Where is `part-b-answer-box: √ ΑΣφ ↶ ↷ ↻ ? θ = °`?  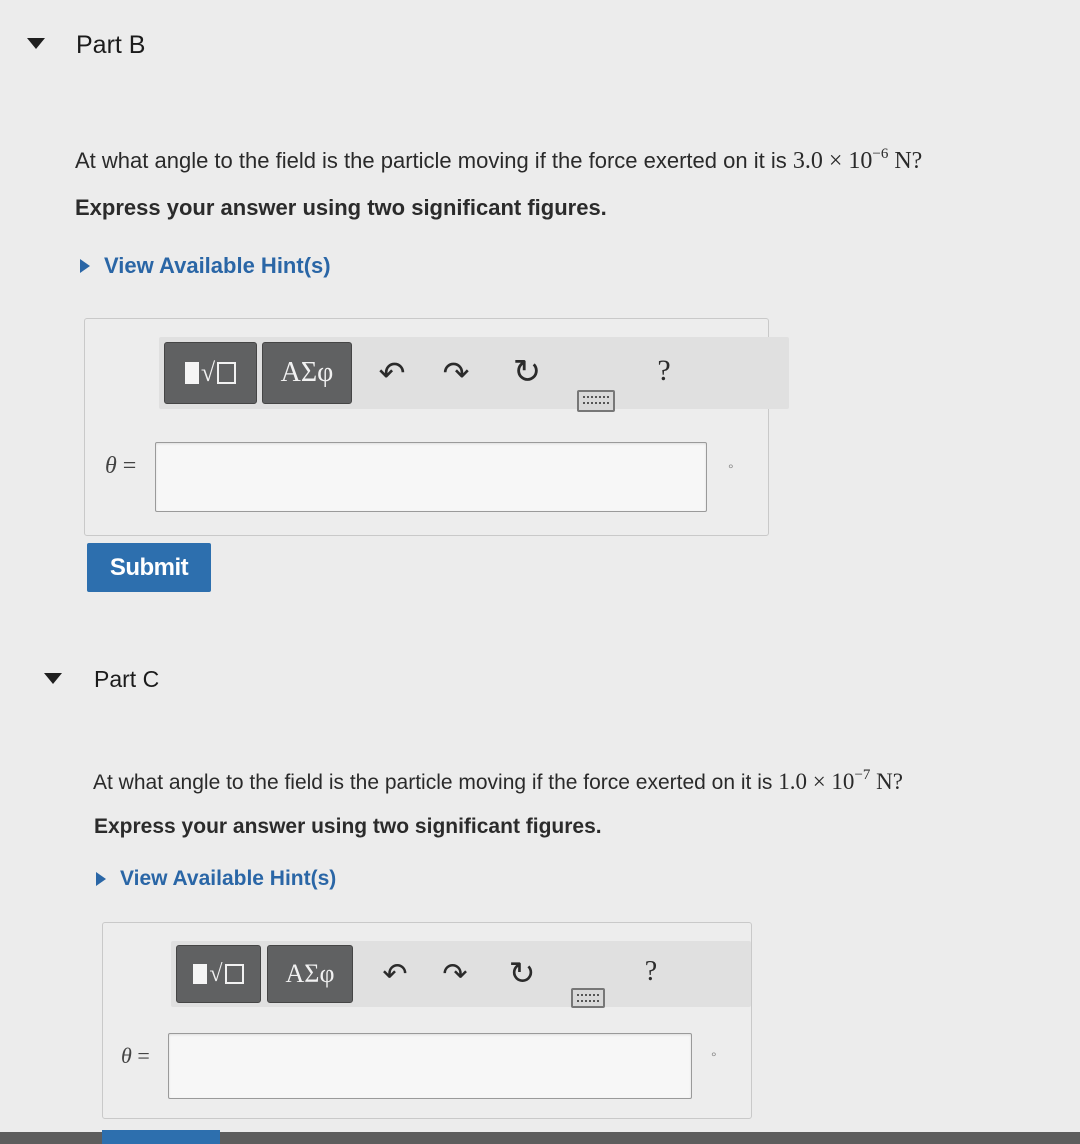 part-b-answer-box: √ ΑΣφ ↶ ↷ ↻ ? θ = ° is located at coordinates (436, 427).